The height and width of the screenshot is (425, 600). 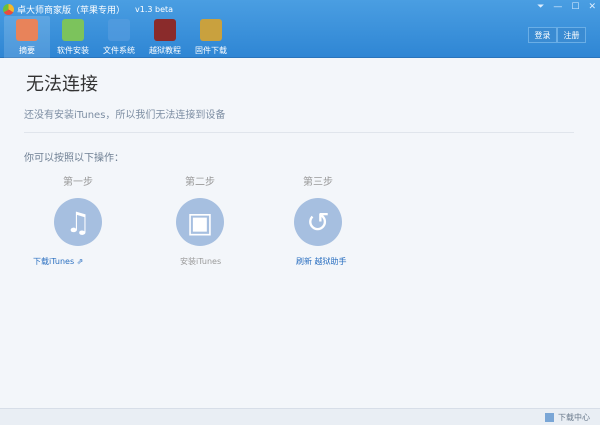 What do you see at coordinates (300, 416) in the screenshot?
I see `status-bar: 下载中心` at bounding box center [300, 416].